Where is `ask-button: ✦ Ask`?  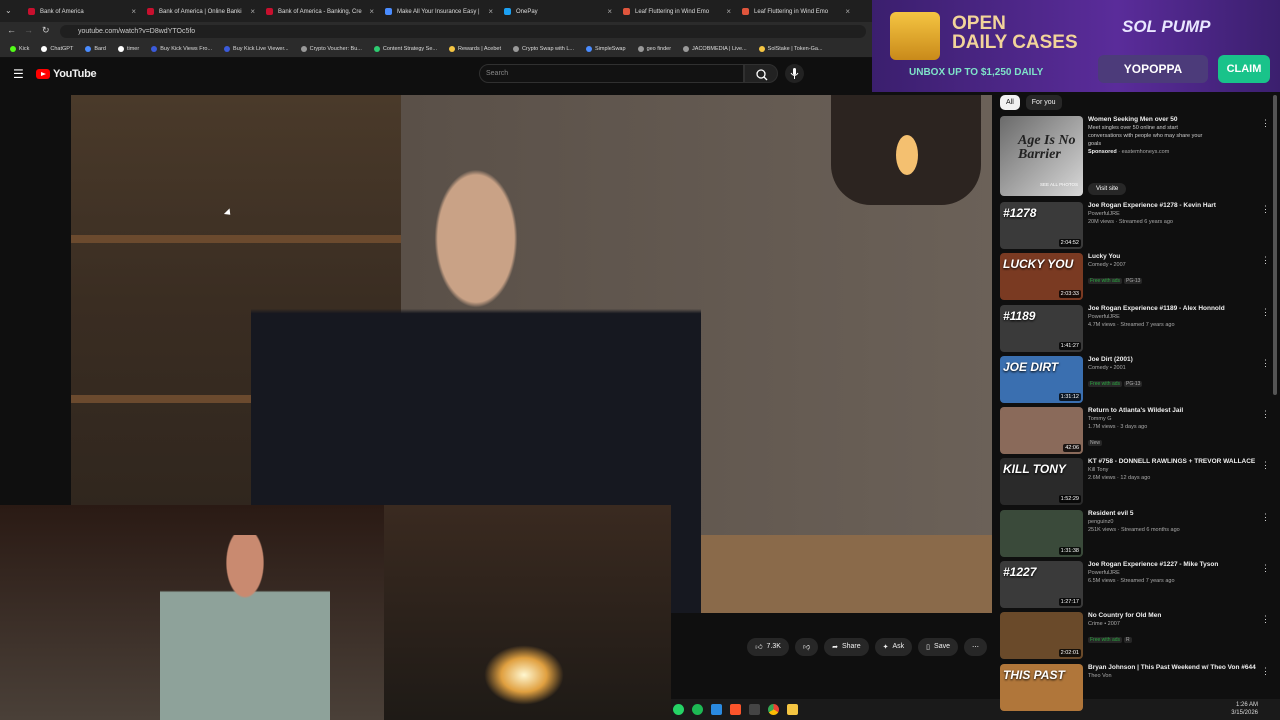 ask-button: ✦ Ask is located at coordinates (893, 646).